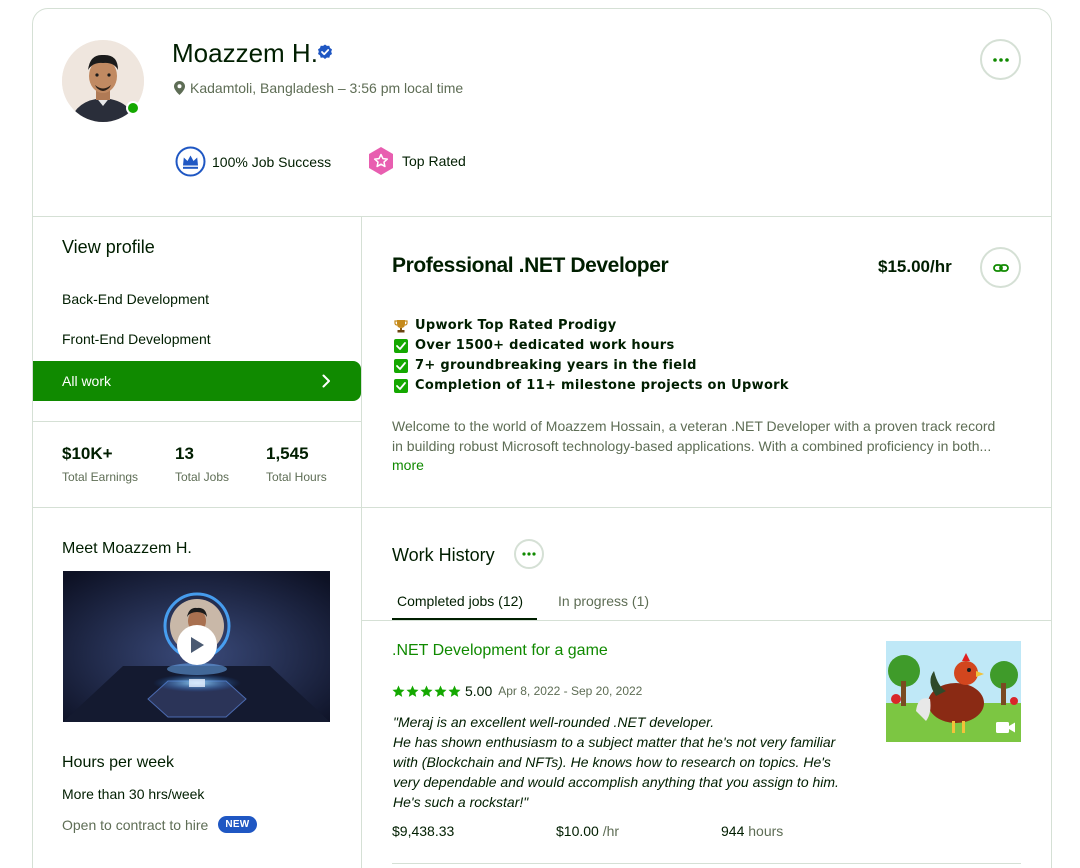 The image size is (1080, 868). What do you see at coordinates (556, 365) in the screenshot?
I see `highlight-text: 7+ groundbreaking years in the field` at bounding box center [556, 365].